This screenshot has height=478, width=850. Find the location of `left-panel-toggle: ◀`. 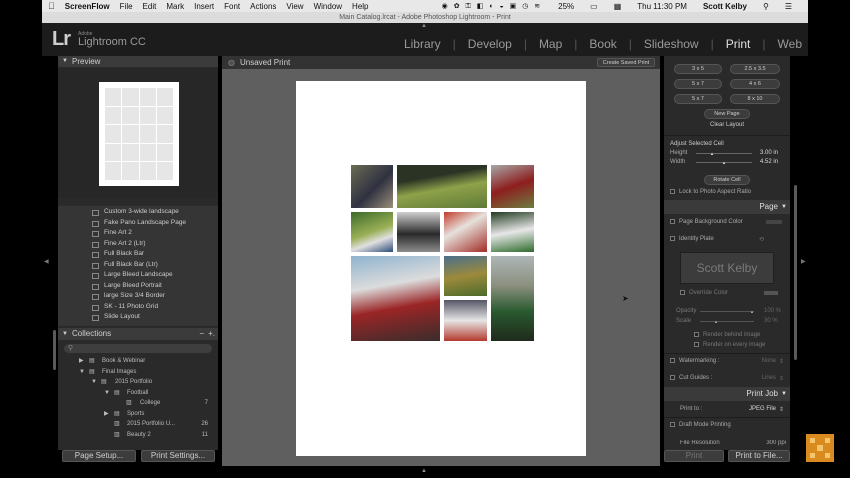

left-panel-toggle: ◀ is located at coordinates (46, 261).